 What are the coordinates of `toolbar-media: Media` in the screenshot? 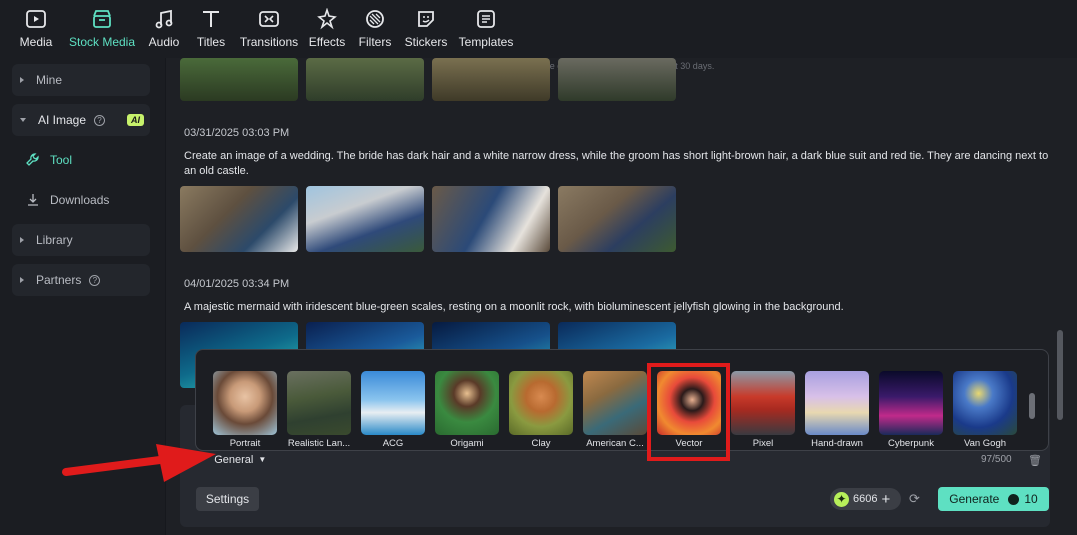 It's located at (36, 24).